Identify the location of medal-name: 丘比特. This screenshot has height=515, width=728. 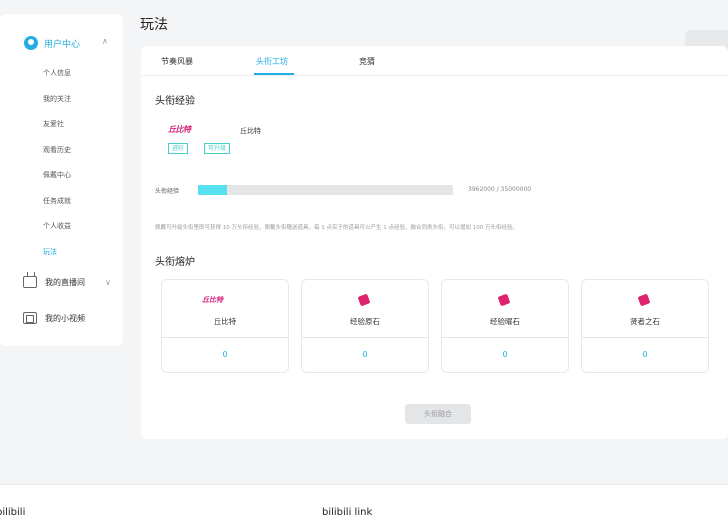
(250, 131).